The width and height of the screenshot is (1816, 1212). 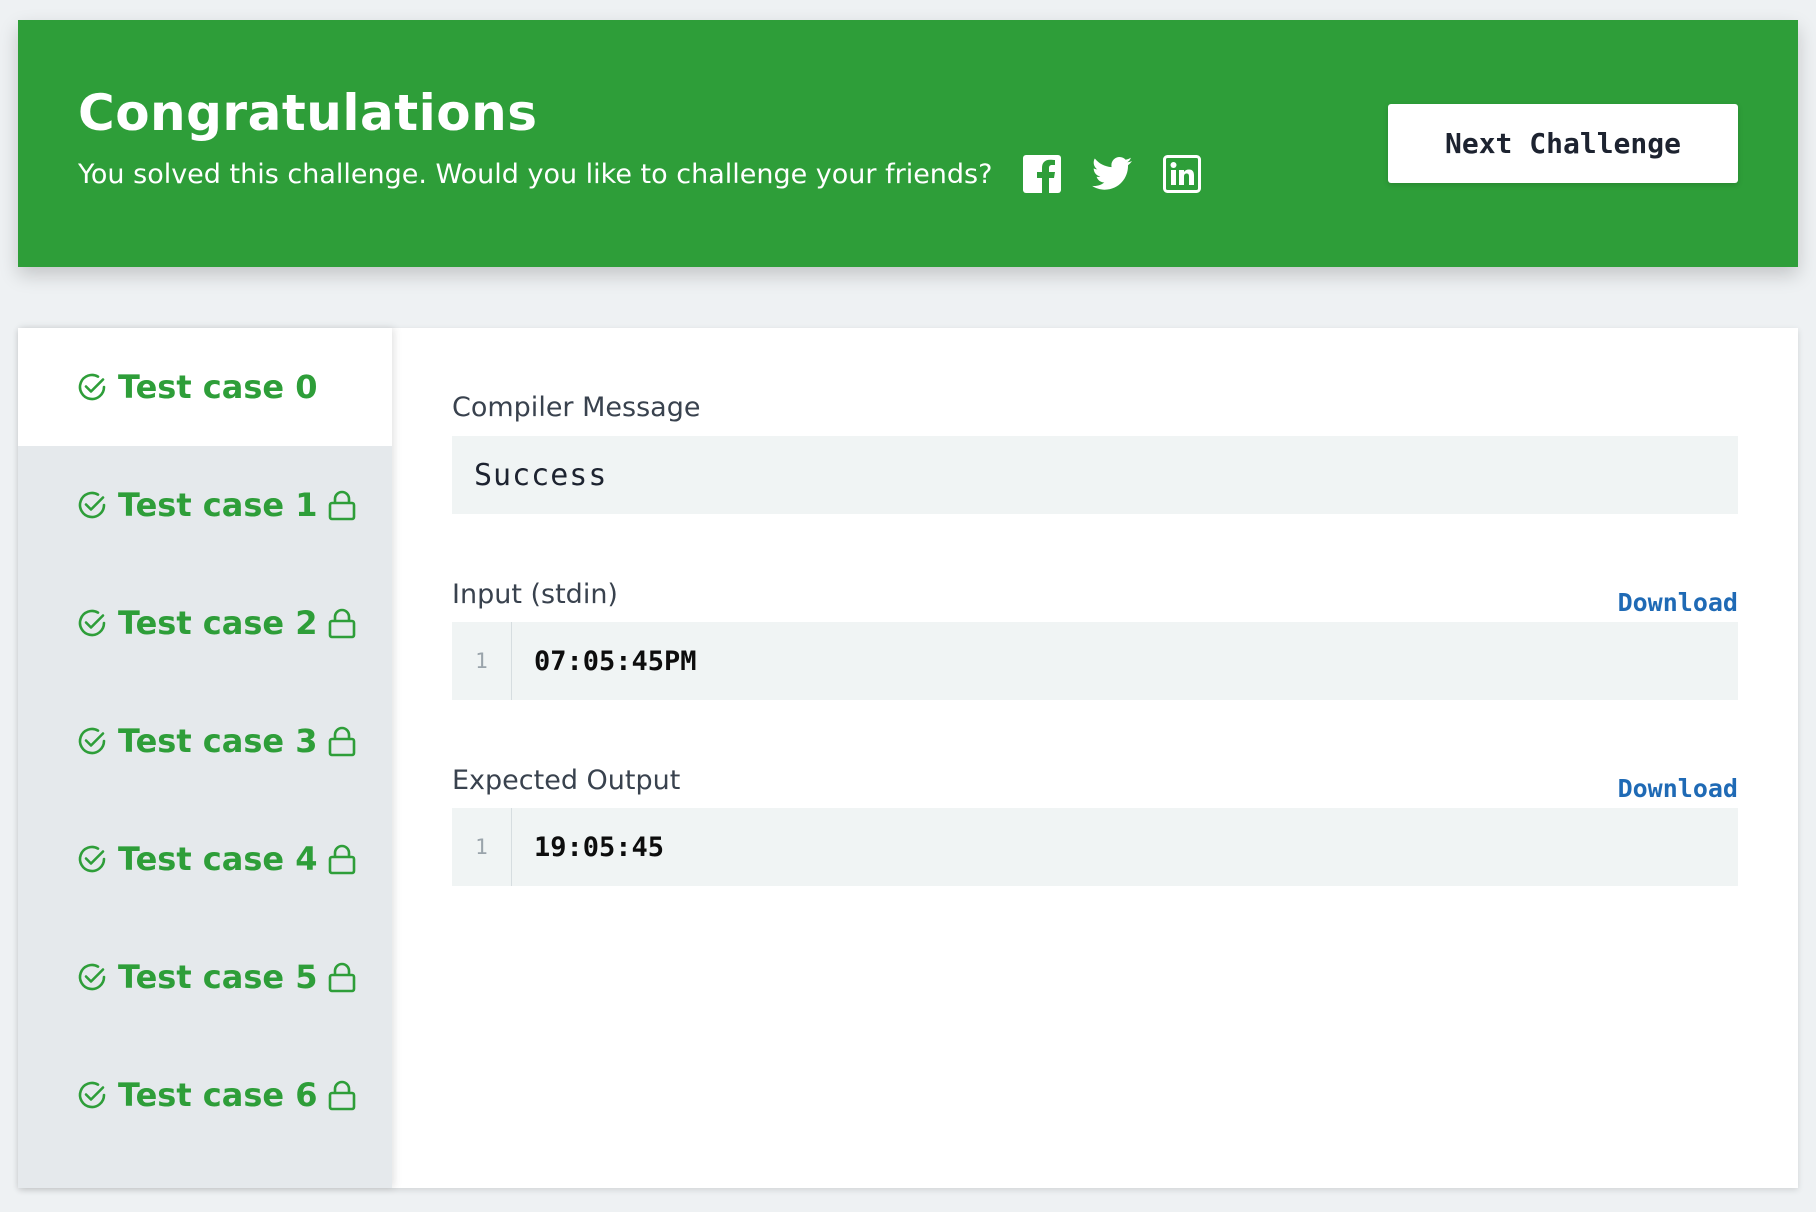 I want to click on tab-label: Test case 2, so click(x=218, y=623).